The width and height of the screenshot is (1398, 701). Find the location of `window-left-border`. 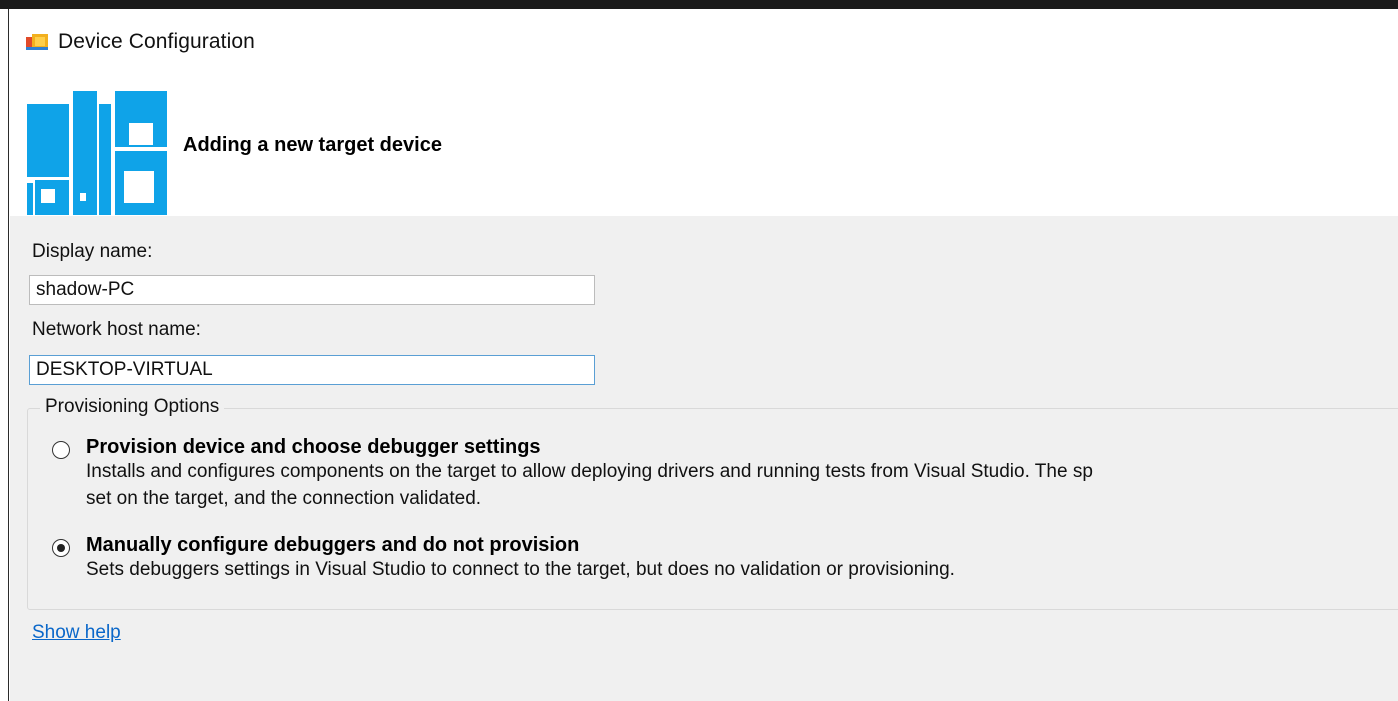

window-left-border is located at coordinates (4, 355).